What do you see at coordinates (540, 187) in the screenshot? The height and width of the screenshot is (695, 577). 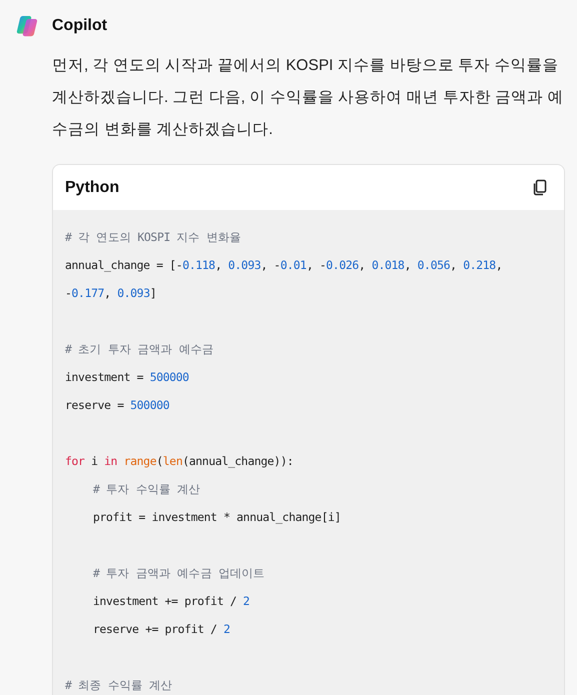 I see `copy-icon` at bounding box center [540, 187].